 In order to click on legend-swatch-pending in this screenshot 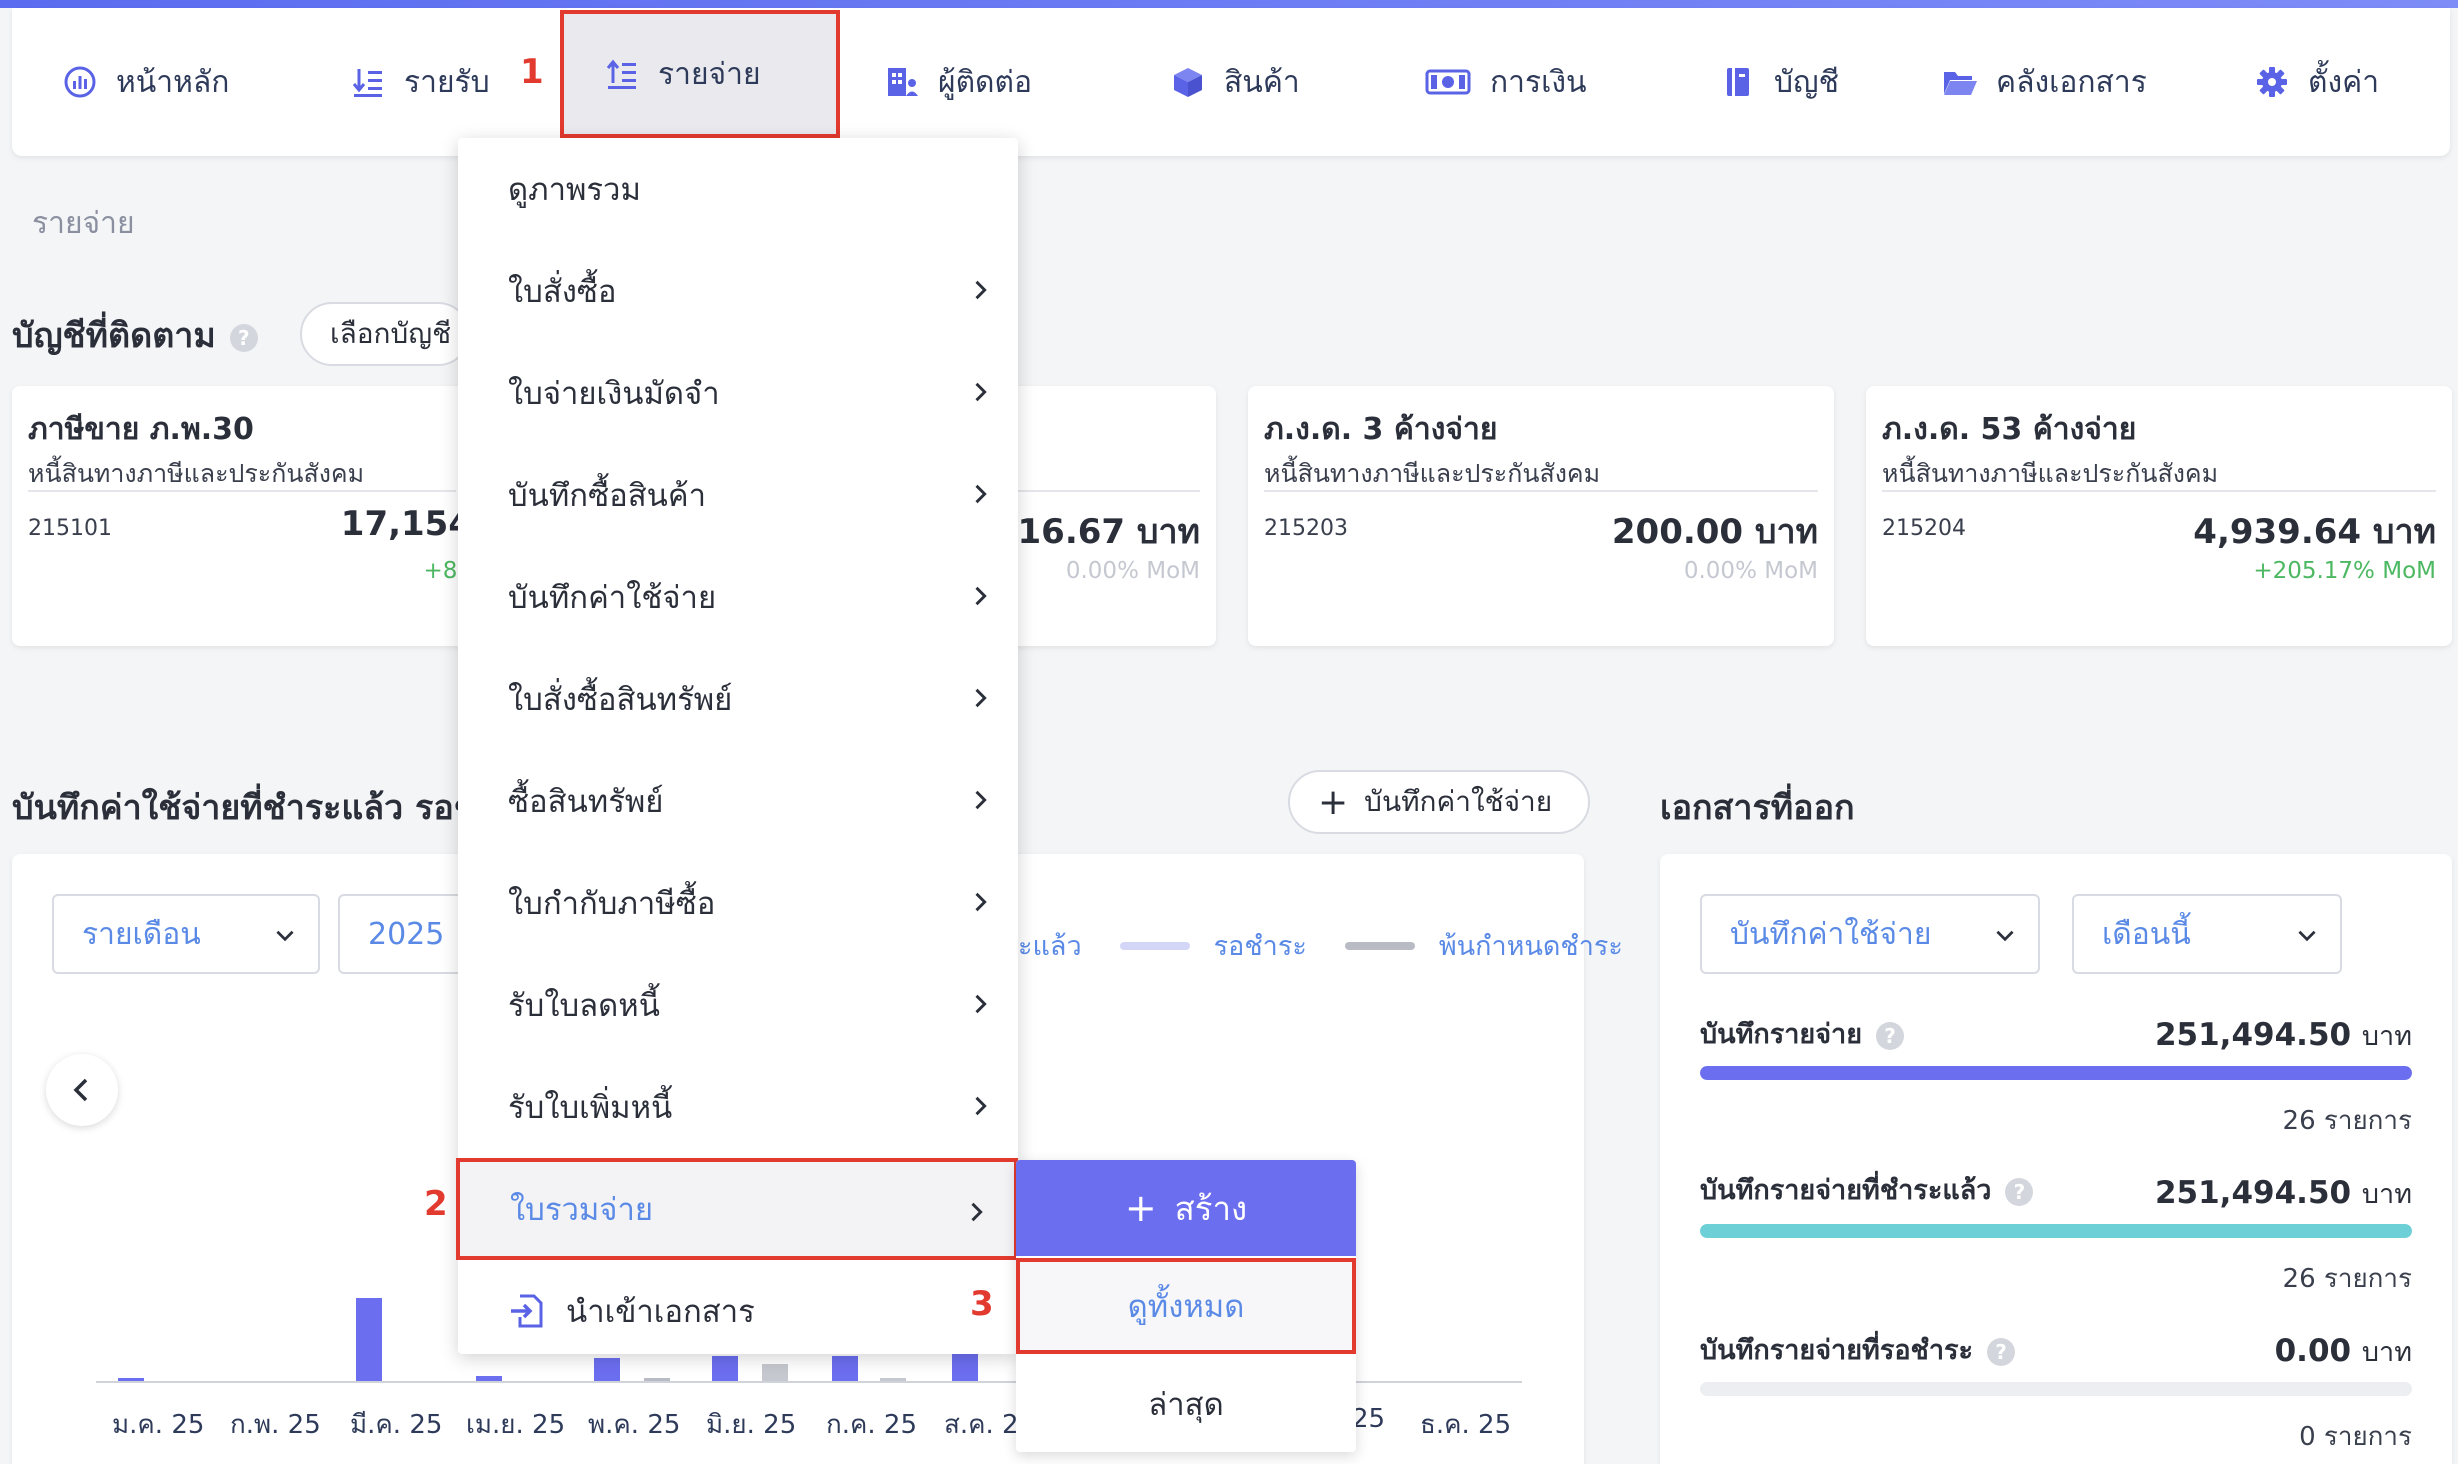, I will do `click(1154, 945)`.